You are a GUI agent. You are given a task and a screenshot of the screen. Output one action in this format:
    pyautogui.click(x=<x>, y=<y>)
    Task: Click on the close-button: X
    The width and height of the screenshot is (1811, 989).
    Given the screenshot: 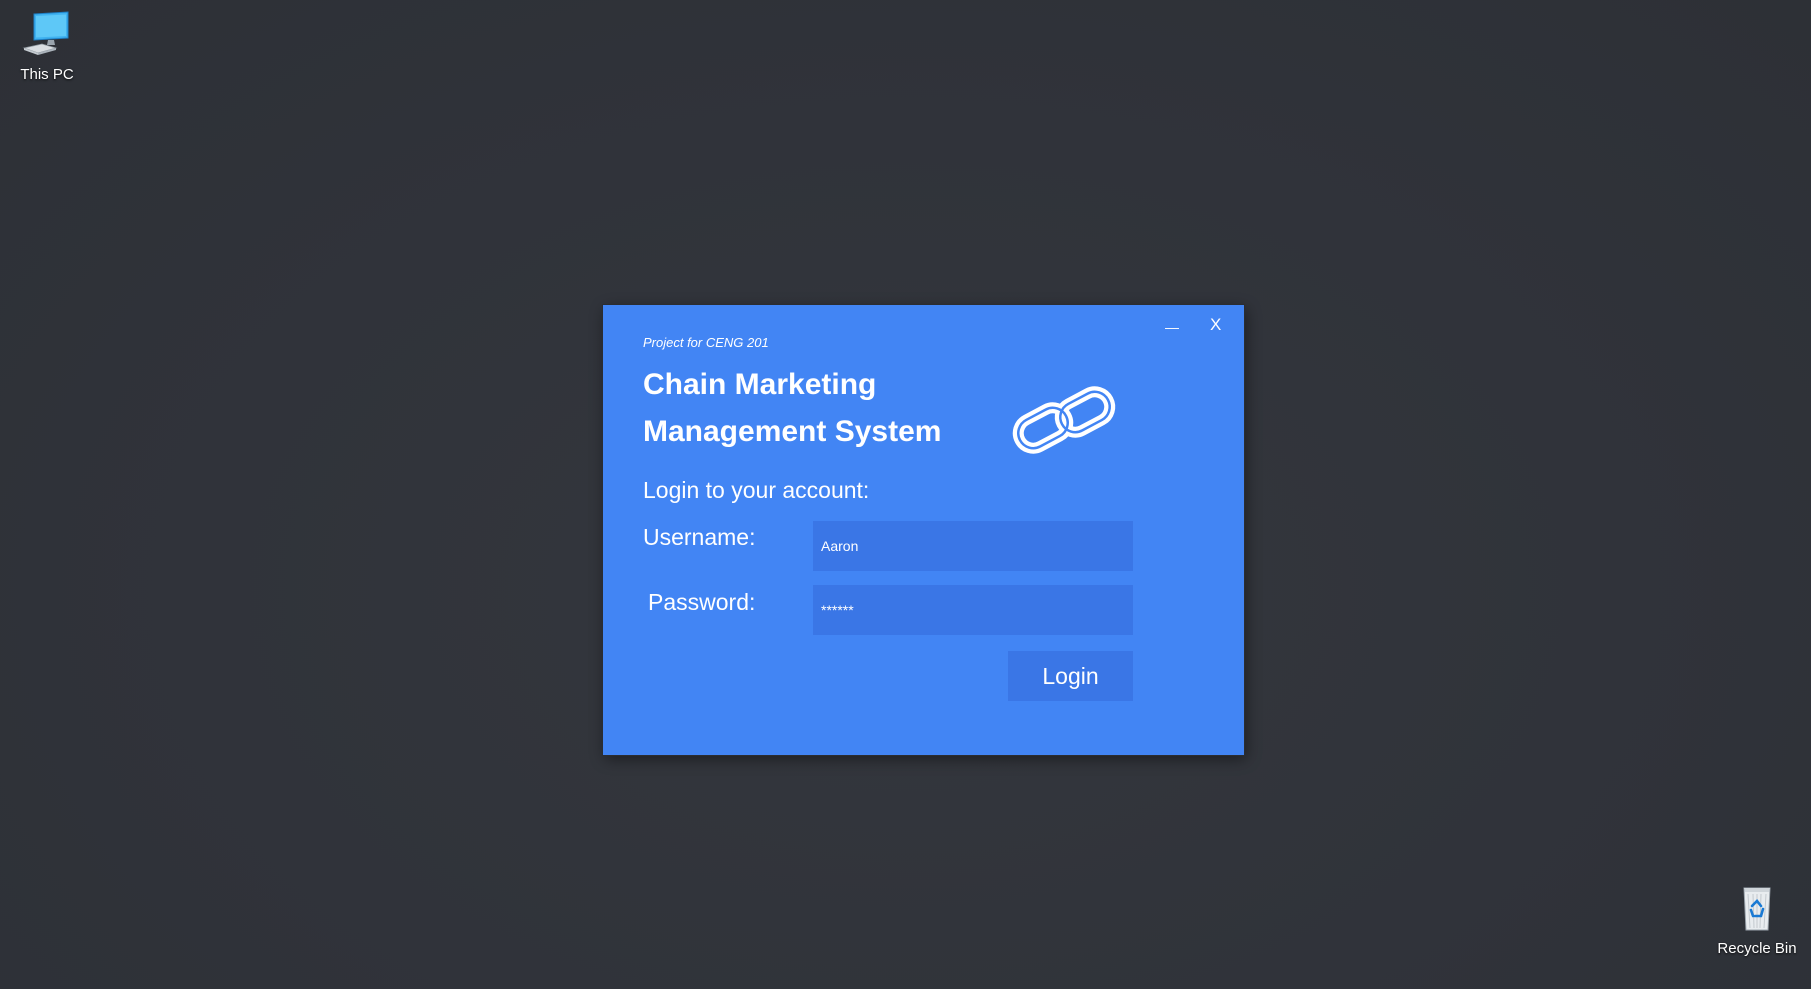 What is the action you would take?
    pyautogui.click(x=1215, y=325)
    